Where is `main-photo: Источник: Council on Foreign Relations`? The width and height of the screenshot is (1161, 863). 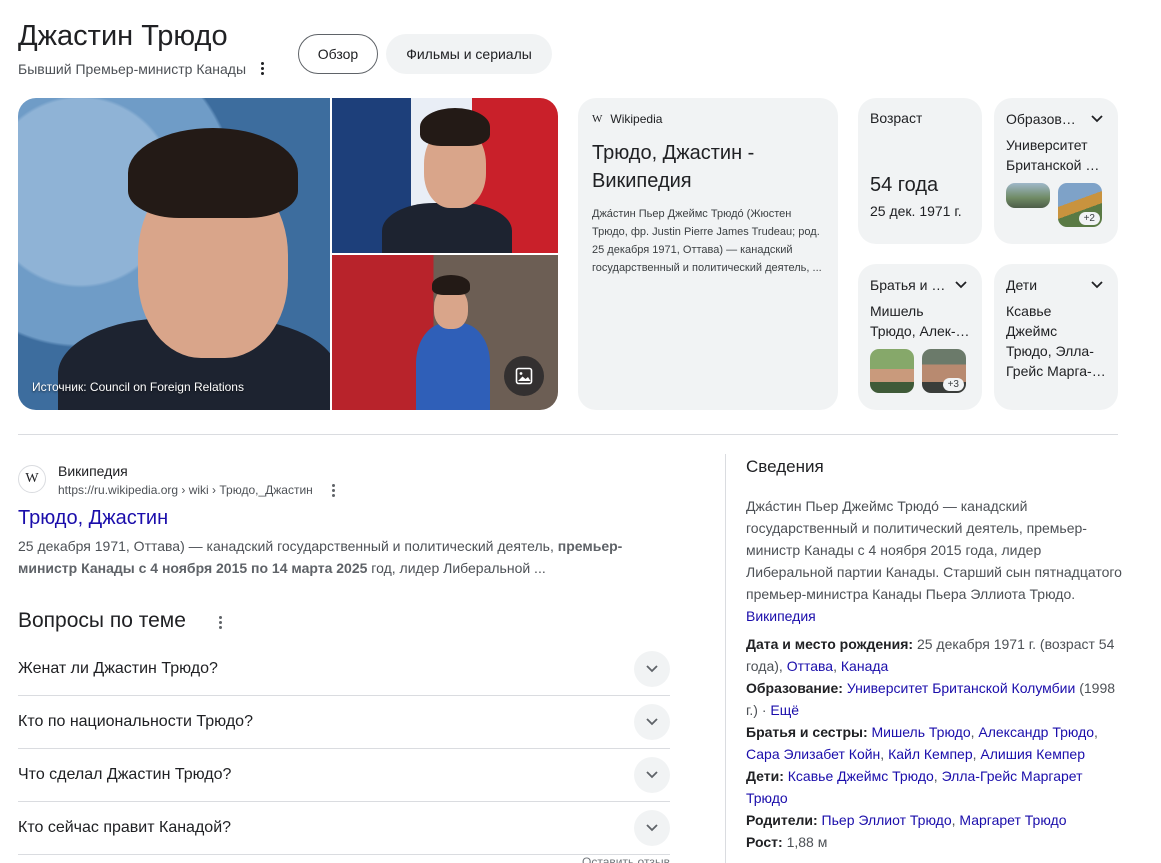
main-photo: Источник: Council on Foreign Relations is located at coordinates (174, 254).